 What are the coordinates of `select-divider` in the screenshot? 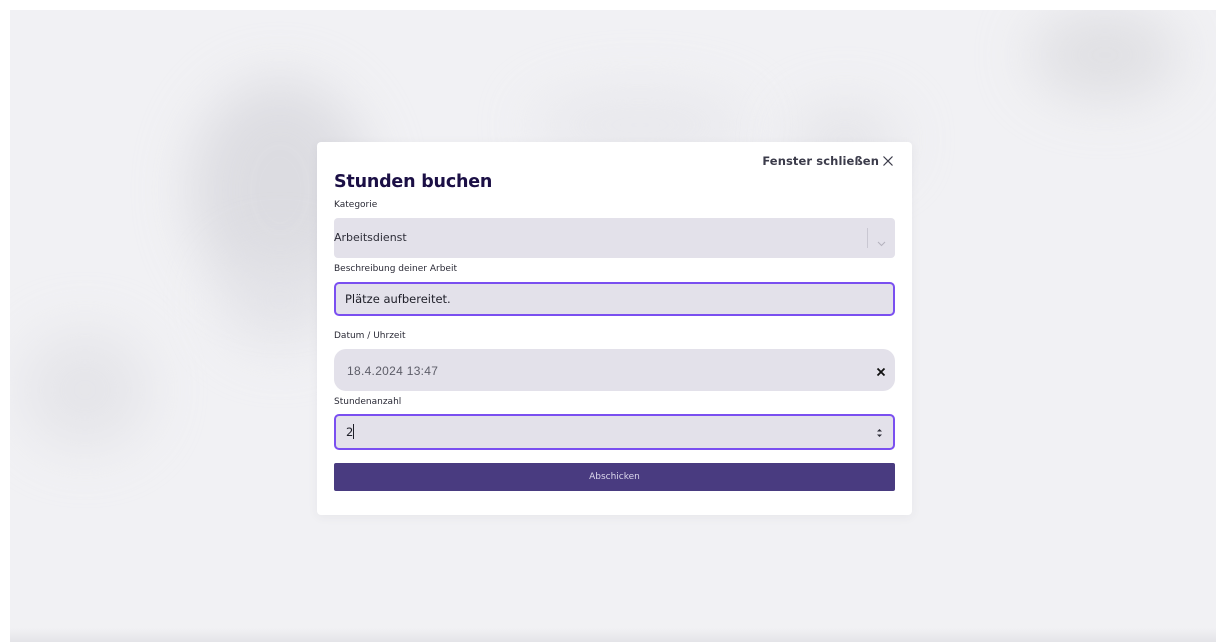 It's located at (867, 238).